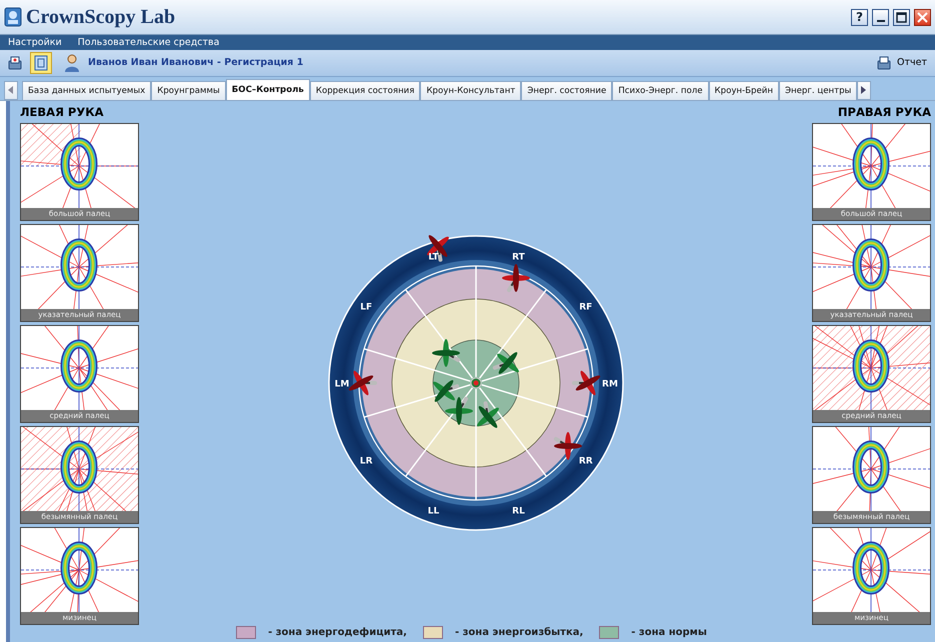  I want to click on scroll-right-button, so click(864, 90).